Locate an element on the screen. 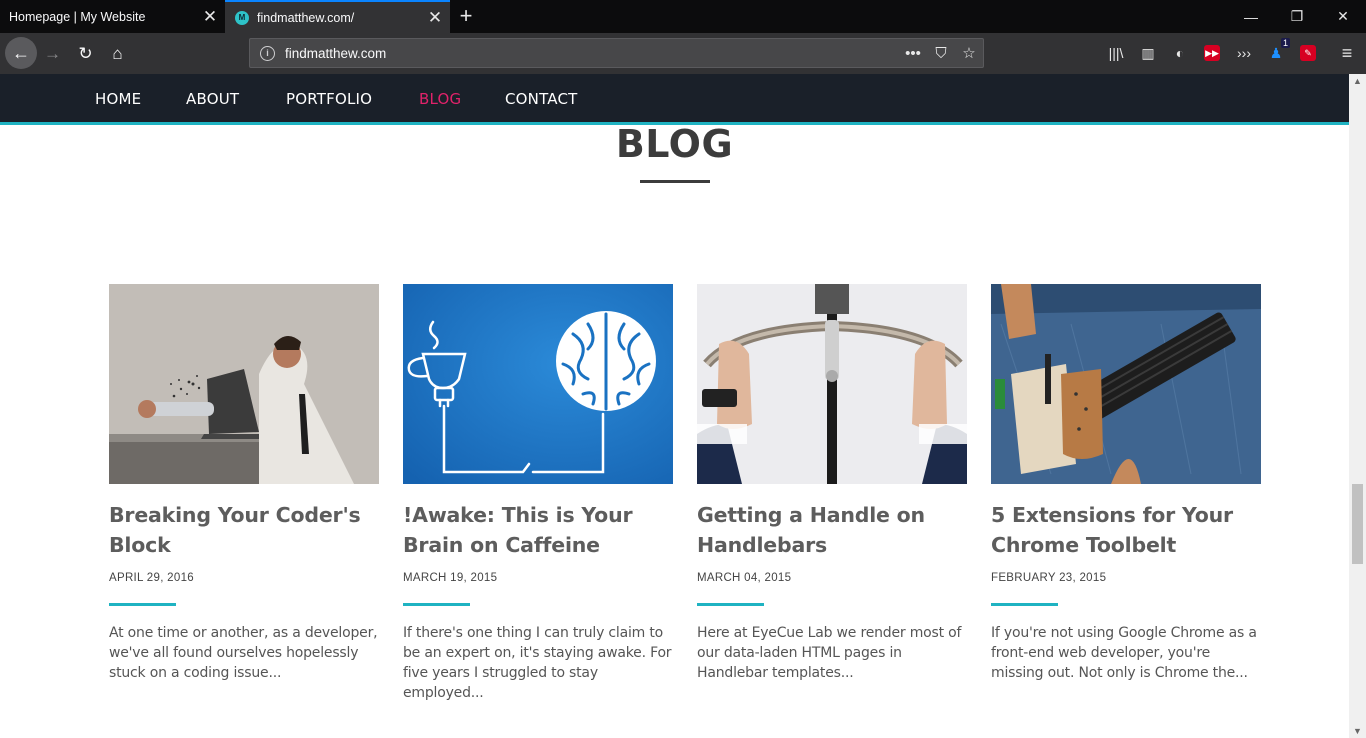  new-tab-button: + is located at coordinates (466, 17).